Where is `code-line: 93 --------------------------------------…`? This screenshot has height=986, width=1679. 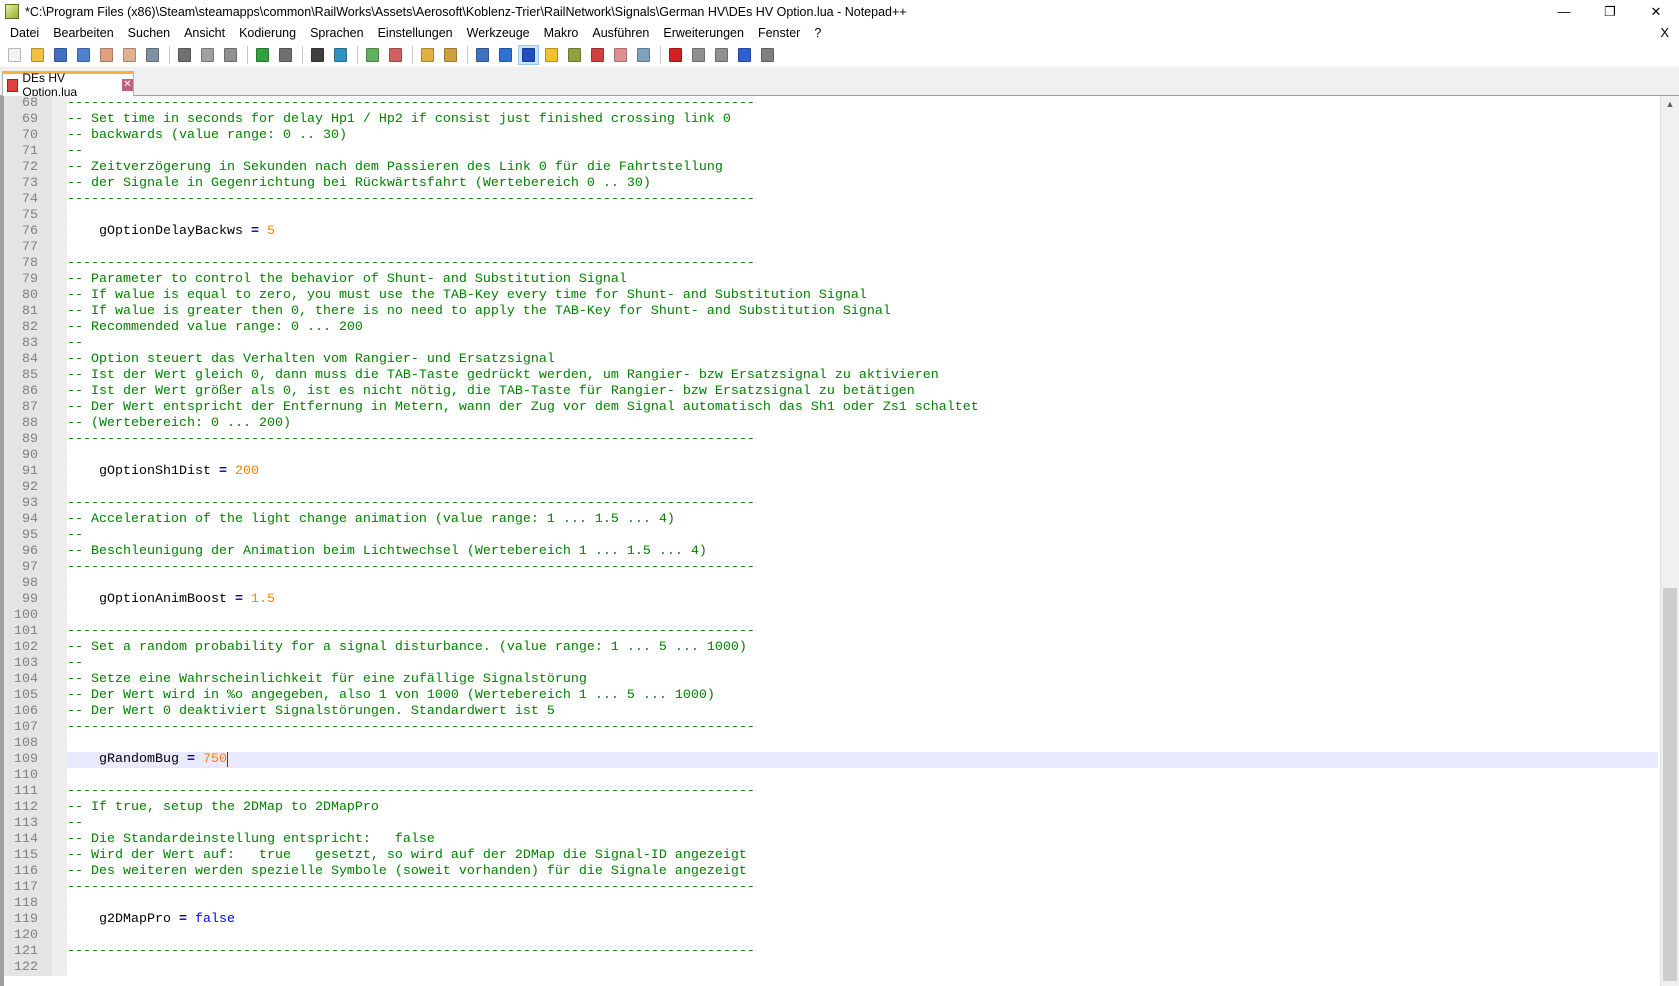
code-line: 93 --------------------------------------… is located at coordinates (831, 504).